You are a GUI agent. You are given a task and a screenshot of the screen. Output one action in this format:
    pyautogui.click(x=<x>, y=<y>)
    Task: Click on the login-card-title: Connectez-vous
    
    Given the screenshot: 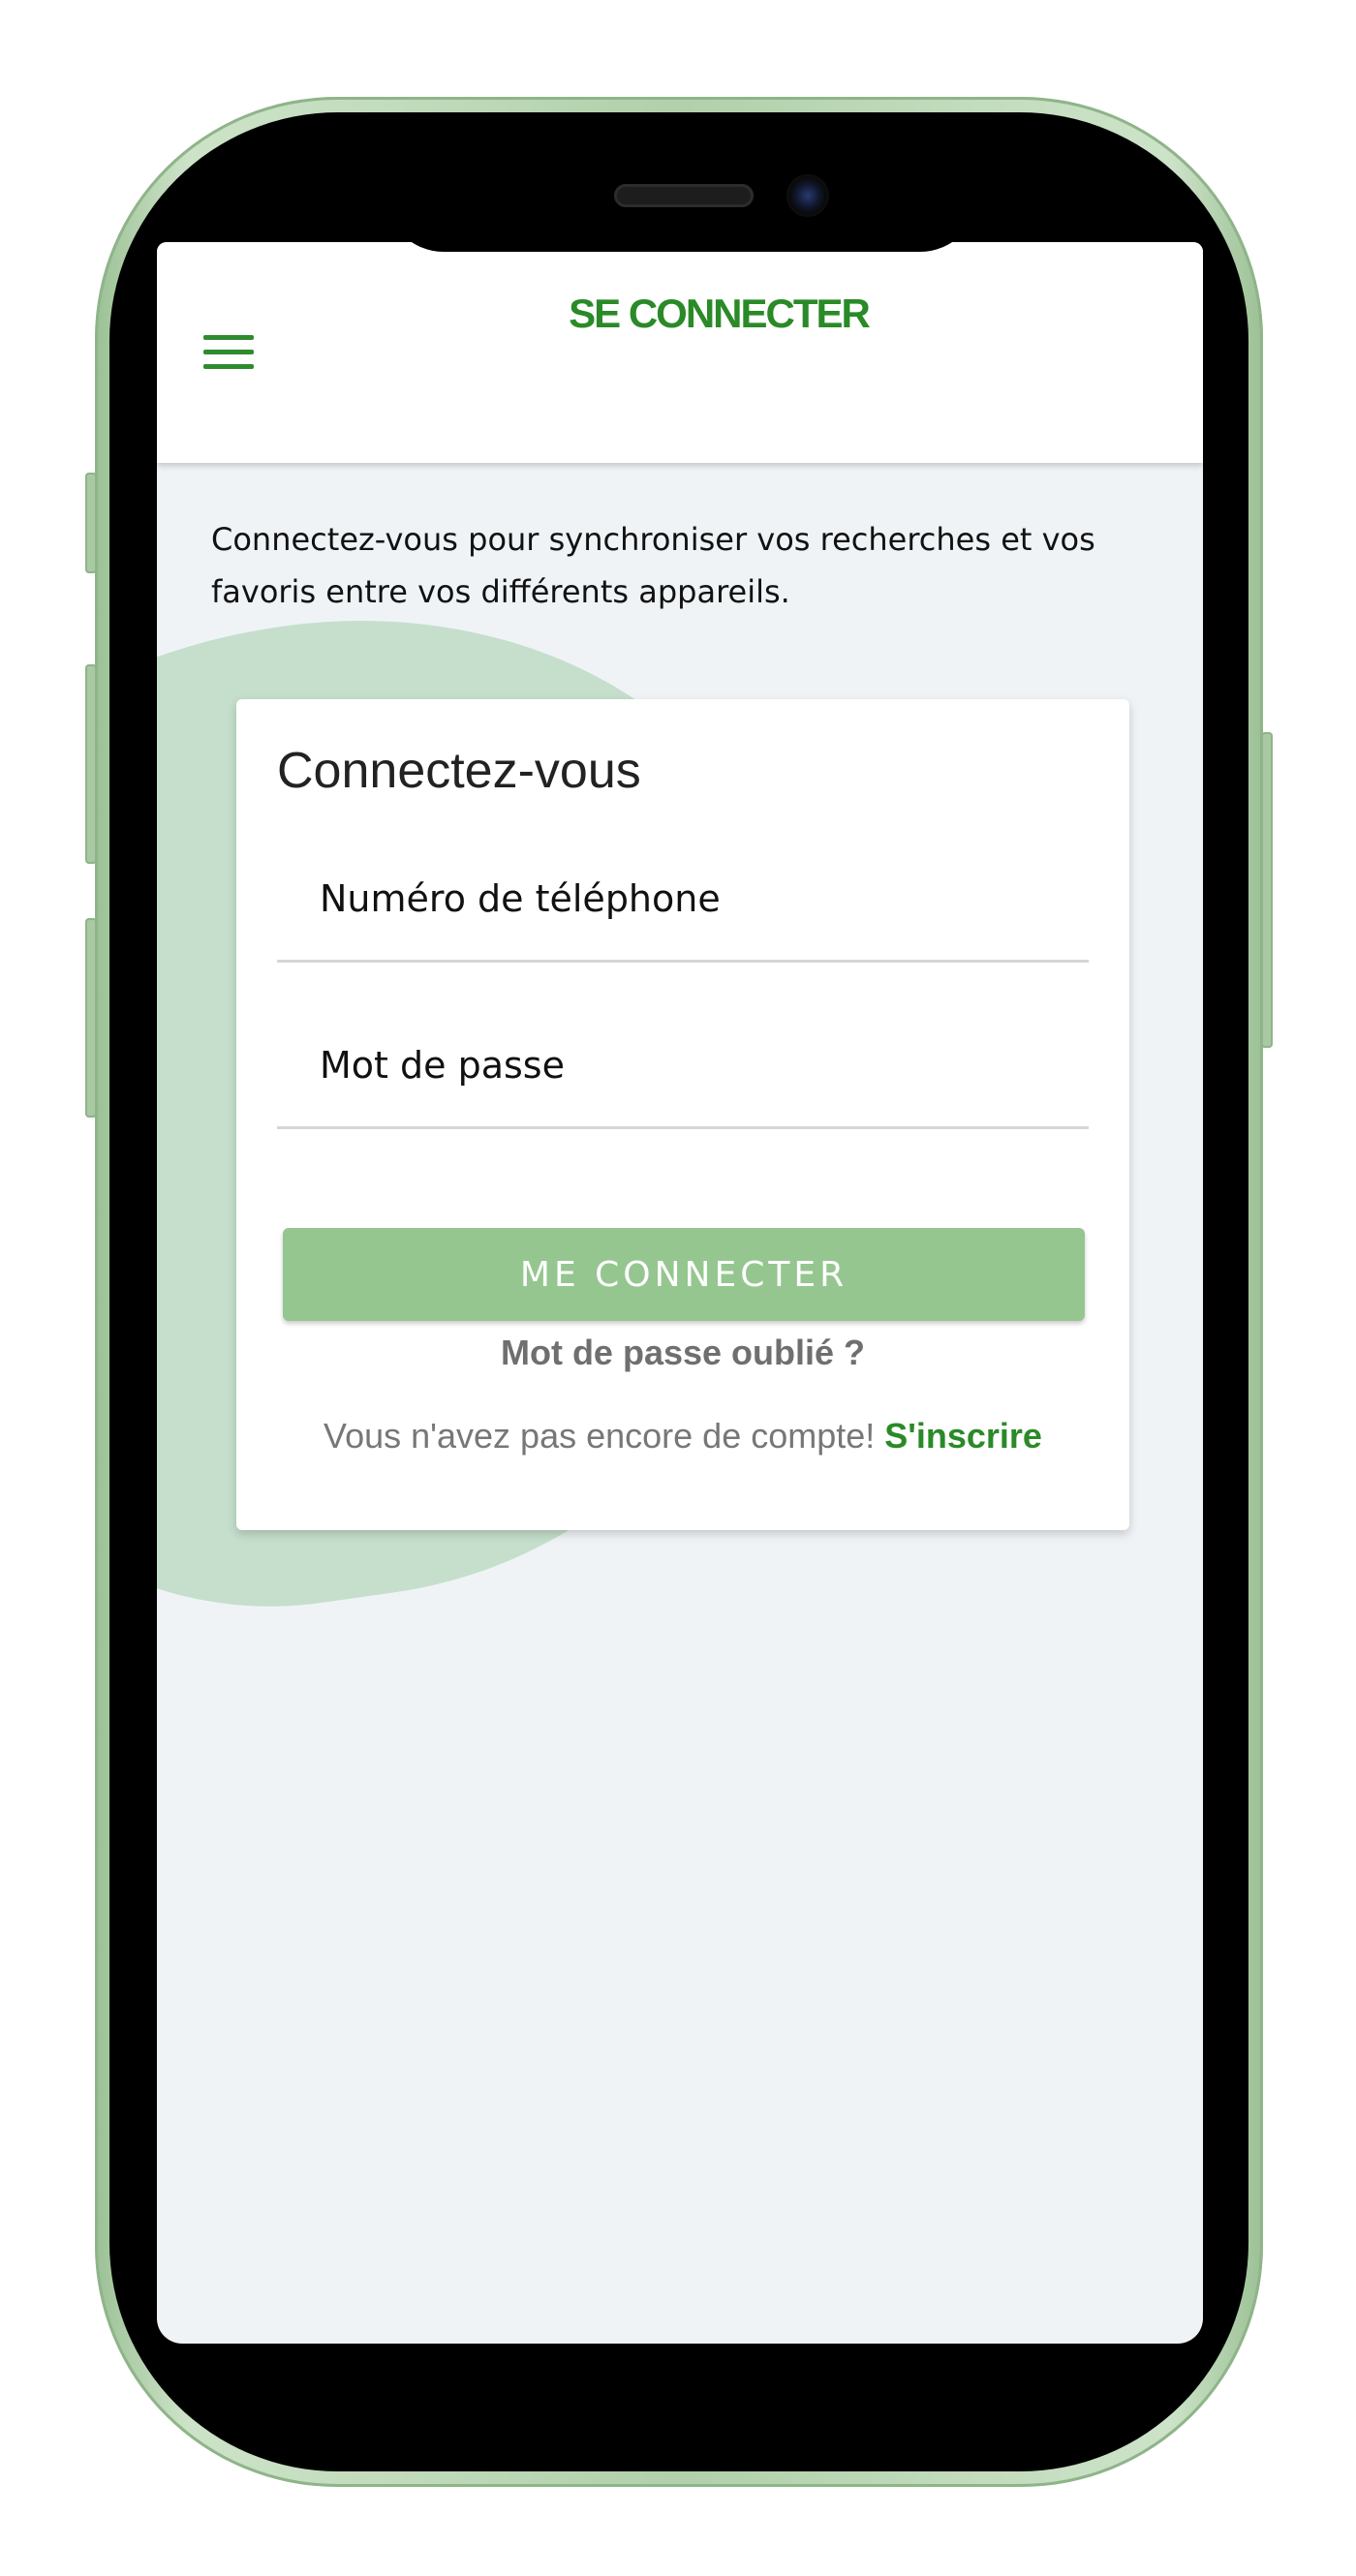 What is the action you would take?
    pyautogui.click(x=459, y=771)
    